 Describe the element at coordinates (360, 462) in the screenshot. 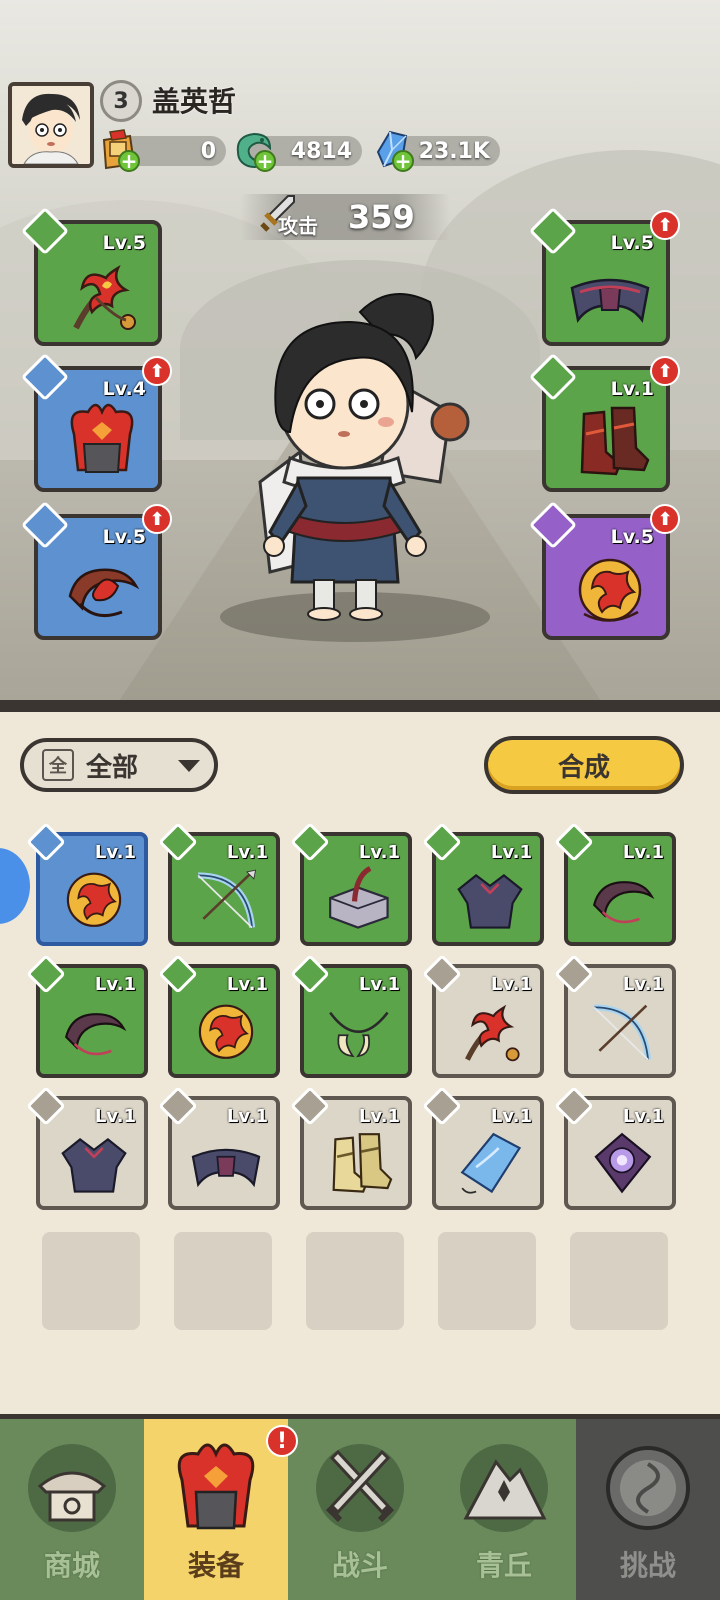

I see `hero-character` at that location.